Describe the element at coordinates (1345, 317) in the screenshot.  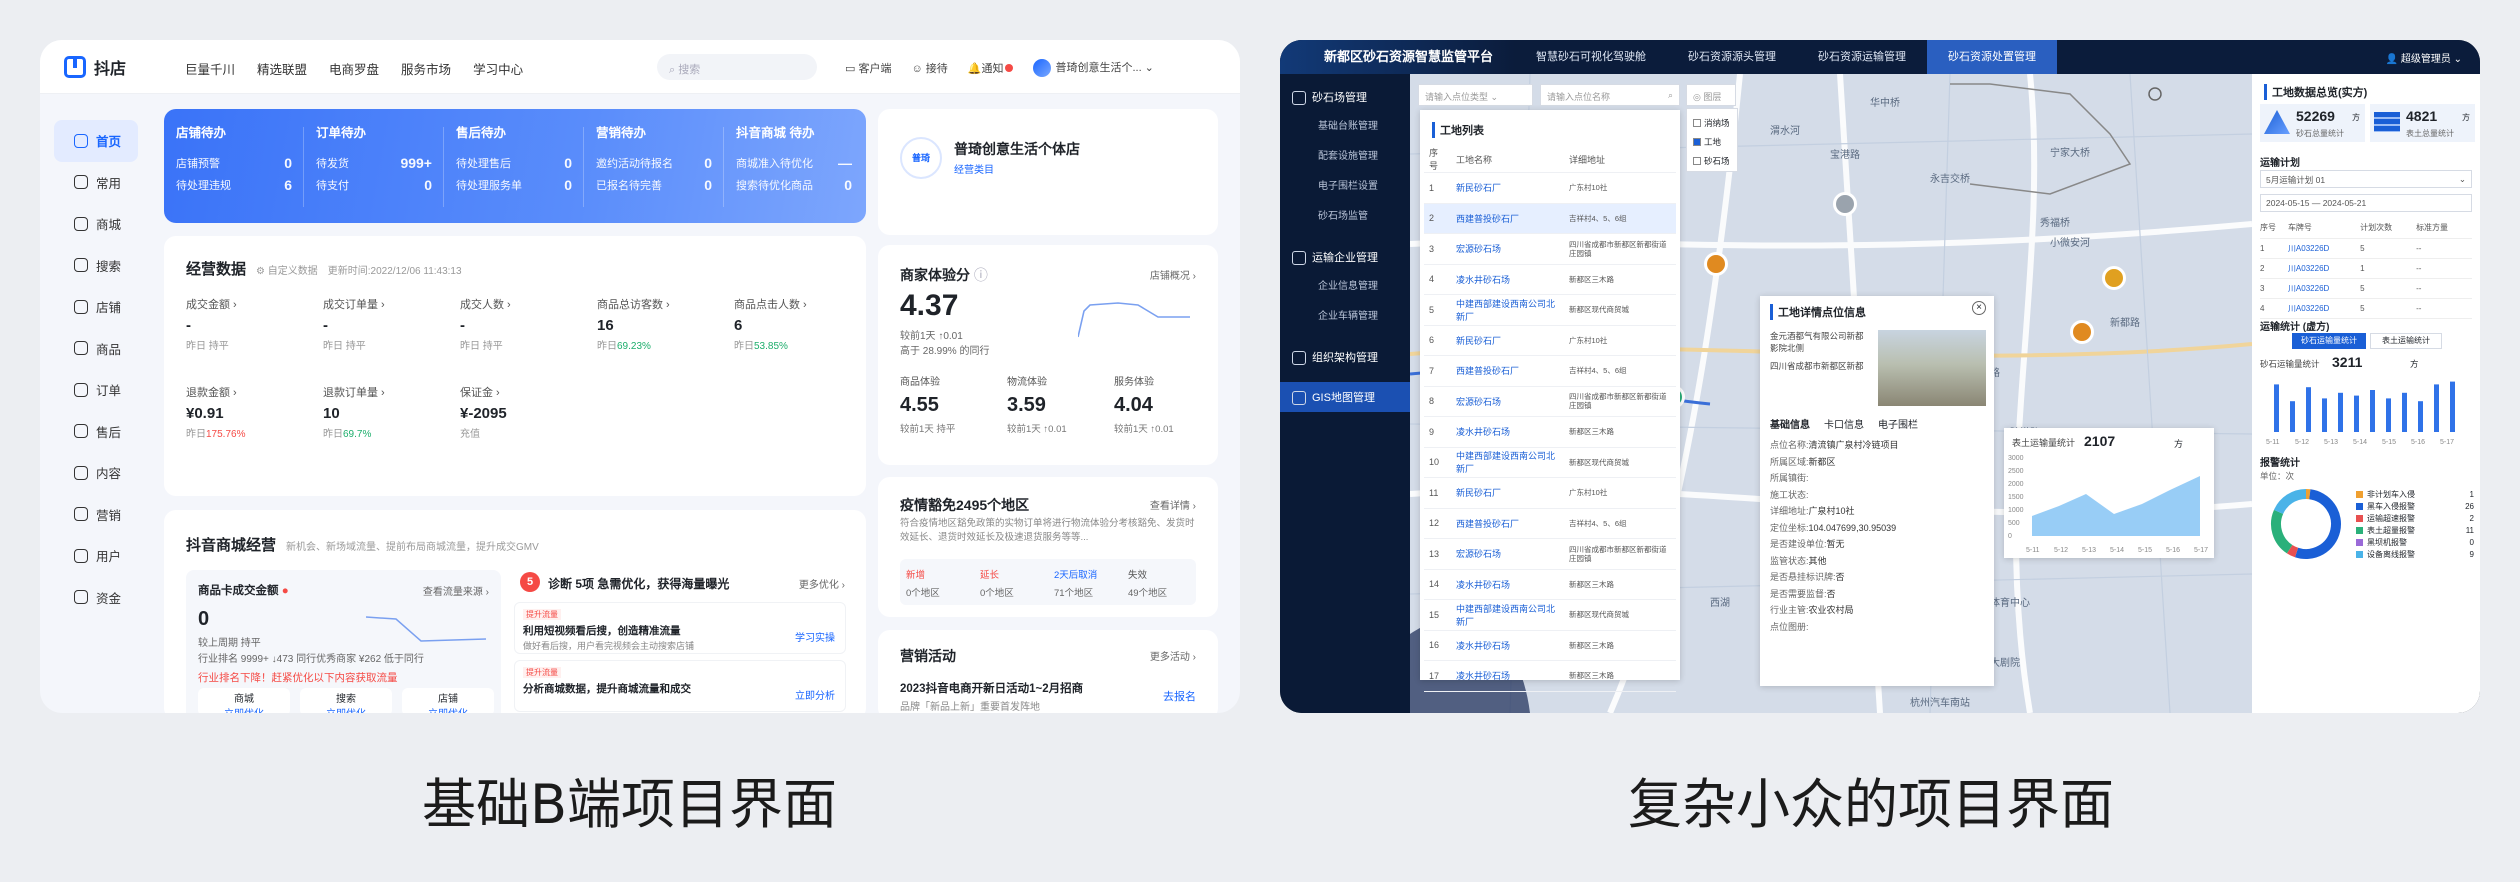
I see `gis-menu-item: 企业车辆管理` at that location.